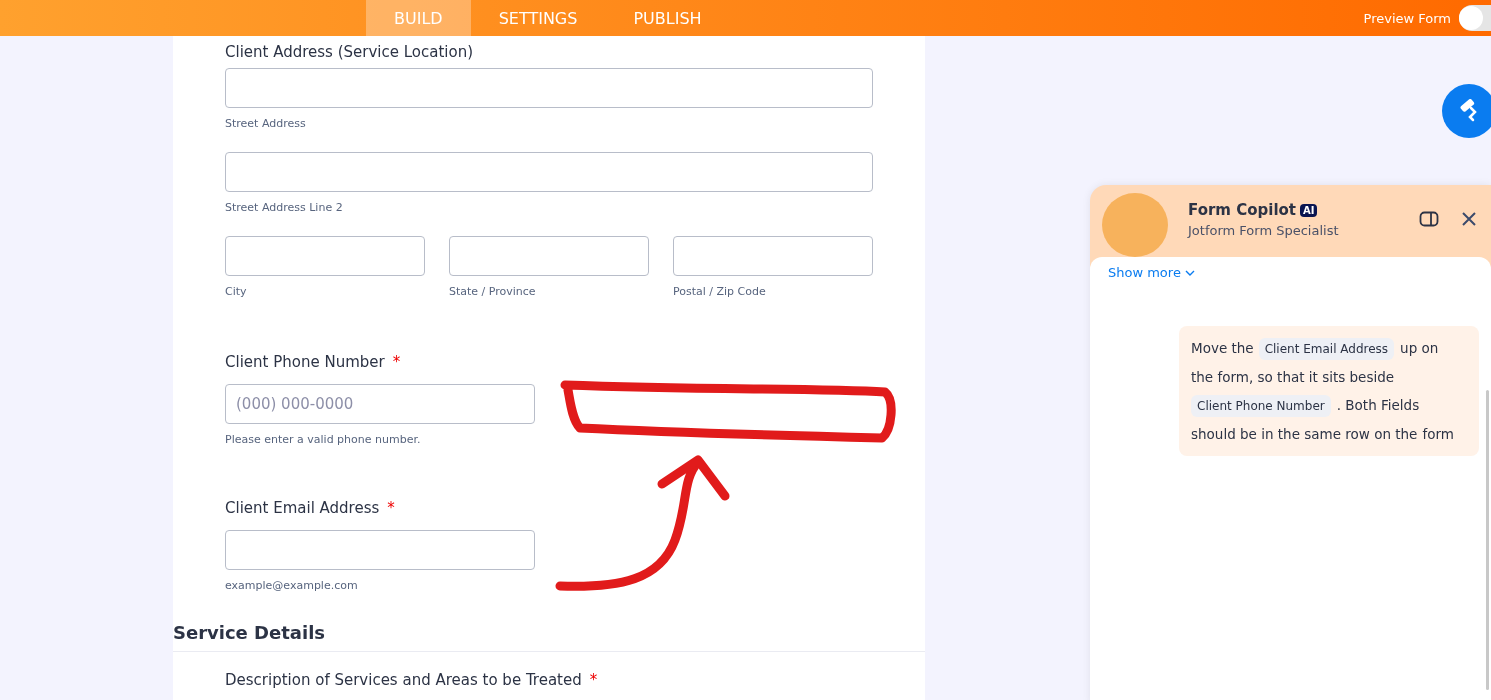  I want to click on preview-toggle, so click(1475, 18).